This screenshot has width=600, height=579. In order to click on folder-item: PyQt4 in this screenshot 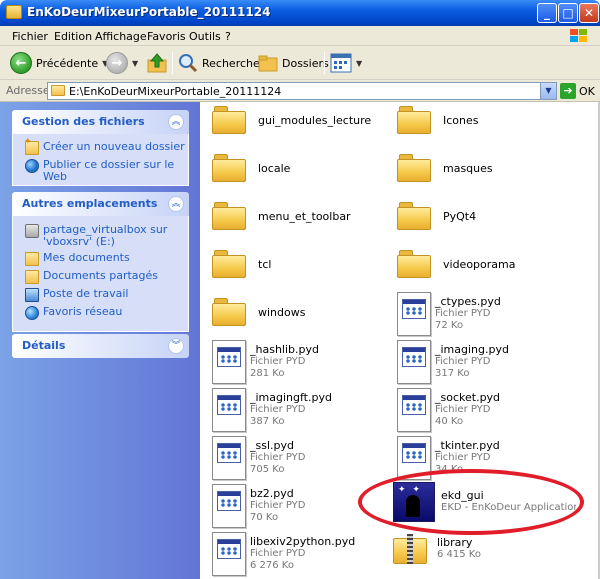, I will do `click(436, 216)`.